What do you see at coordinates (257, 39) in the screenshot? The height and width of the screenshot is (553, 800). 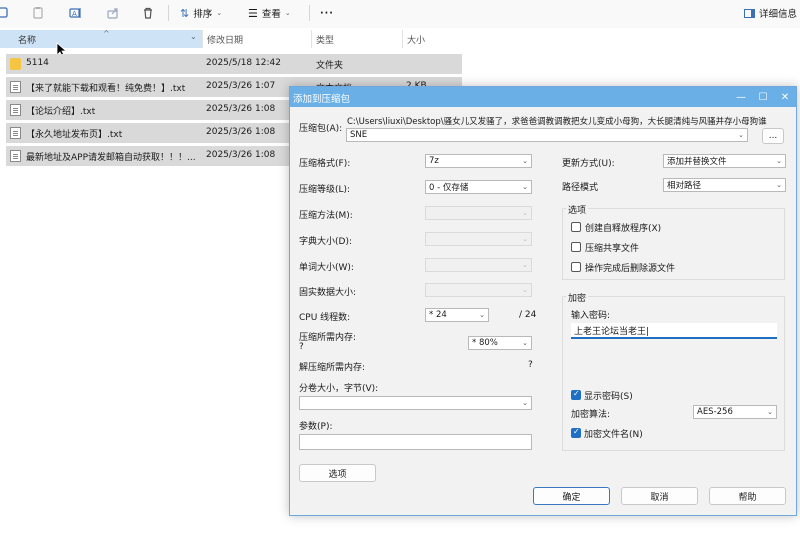 I see `column-header-date: 修改日期` at bounding box center [257, 39].